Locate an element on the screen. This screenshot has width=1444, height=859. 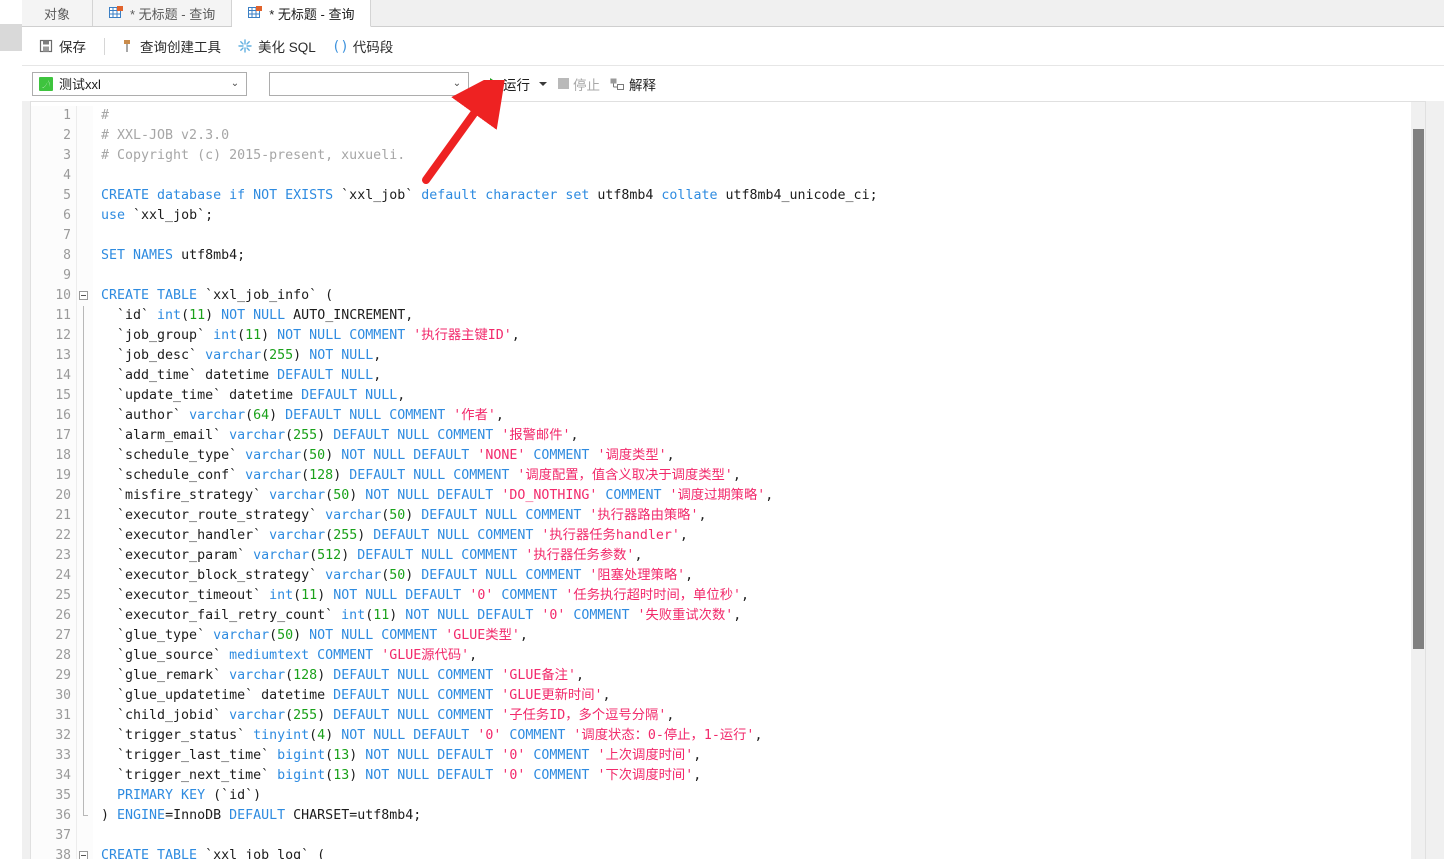
snippet-label: 代码段 is located at coordinates (373, 47).